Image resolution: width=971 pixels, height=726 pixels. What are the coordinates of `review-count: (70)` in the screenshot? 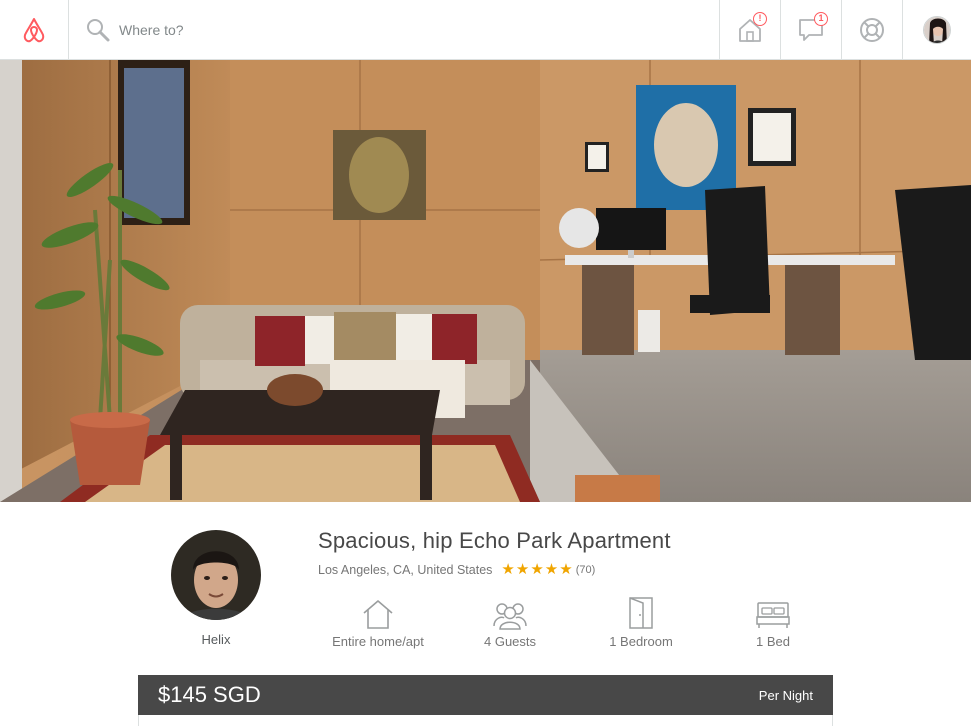 It's located at (586, 570).